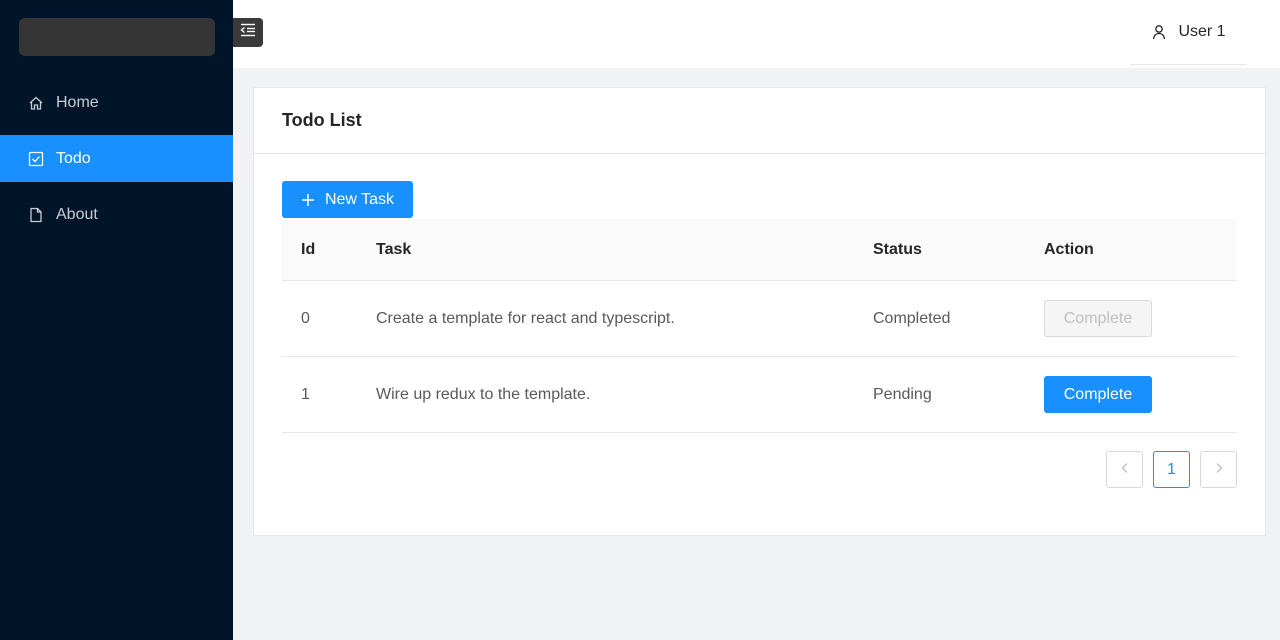 The width and height of the screenshot is (1280, 640). I want to click on cell-task: Wire up redux to the template., so click(483, 394).